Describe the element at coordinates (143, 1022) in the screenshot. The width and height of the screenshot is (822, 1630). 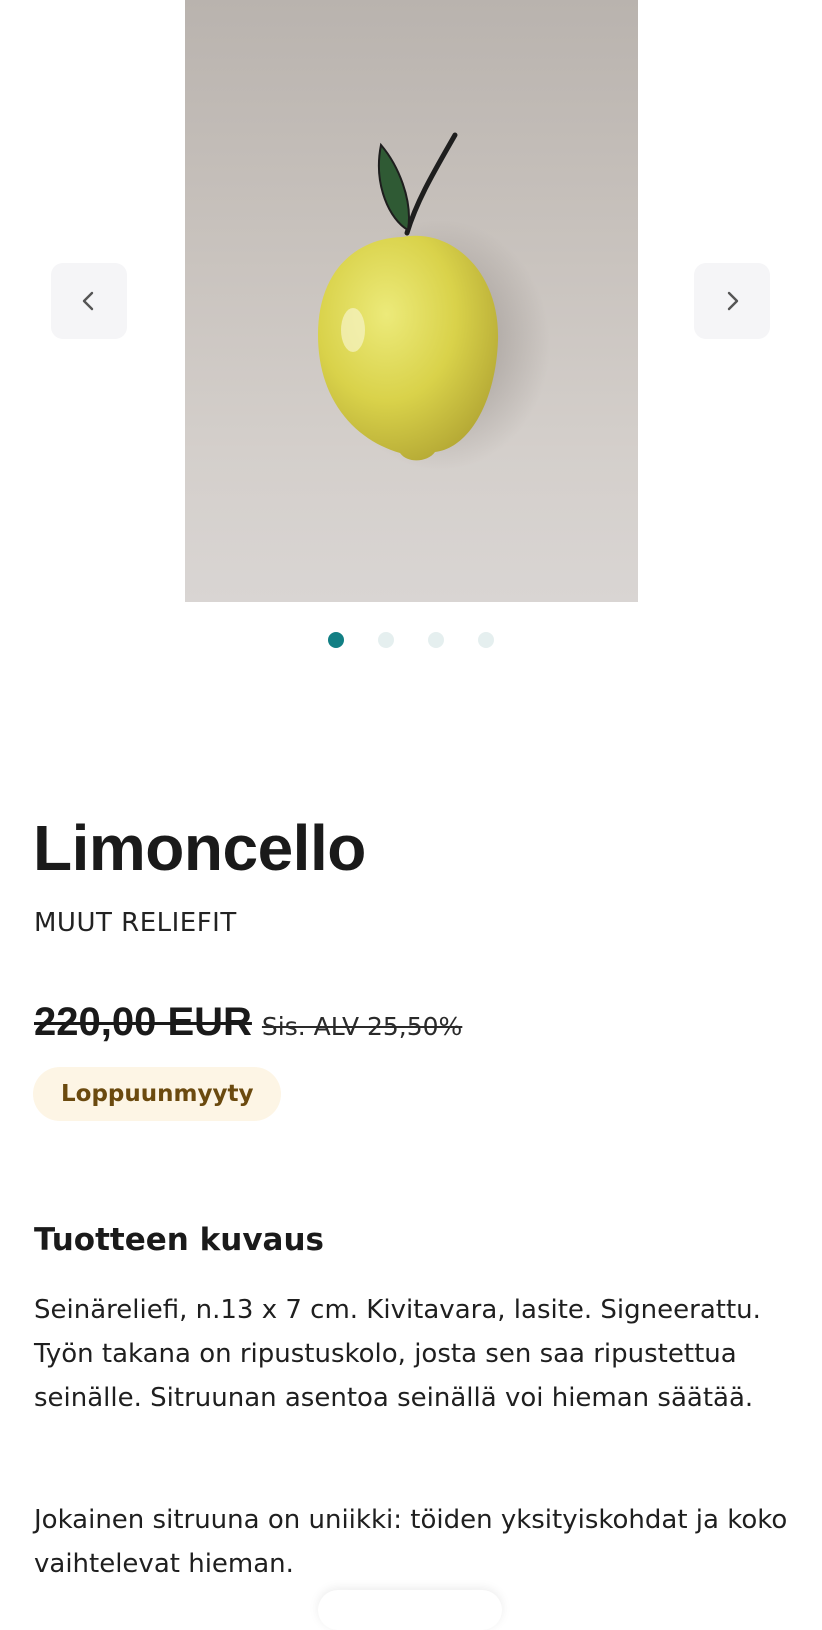
I see `product-price: 220,00 EUR` at that location.